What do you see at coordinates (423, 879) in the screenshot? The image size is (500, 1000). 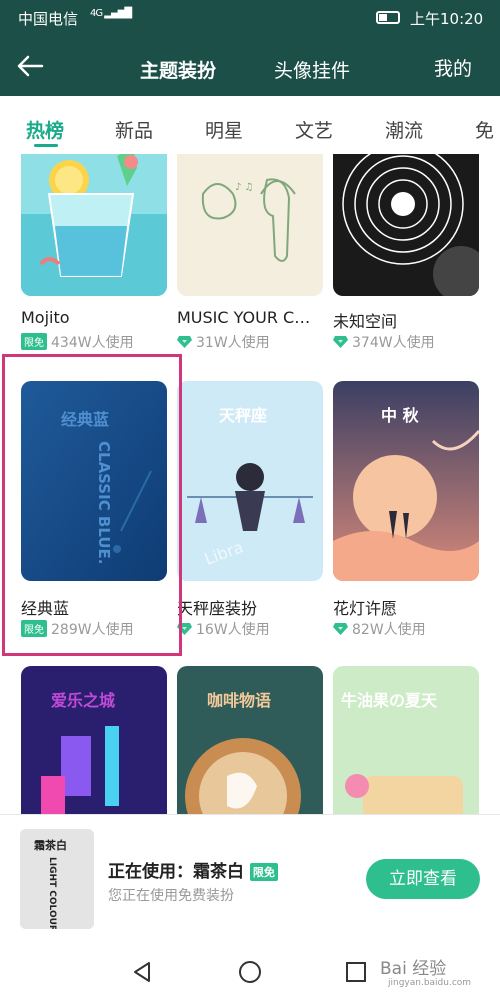 I see `view-now-button: 立即查看` at bounding box center [423, 879].